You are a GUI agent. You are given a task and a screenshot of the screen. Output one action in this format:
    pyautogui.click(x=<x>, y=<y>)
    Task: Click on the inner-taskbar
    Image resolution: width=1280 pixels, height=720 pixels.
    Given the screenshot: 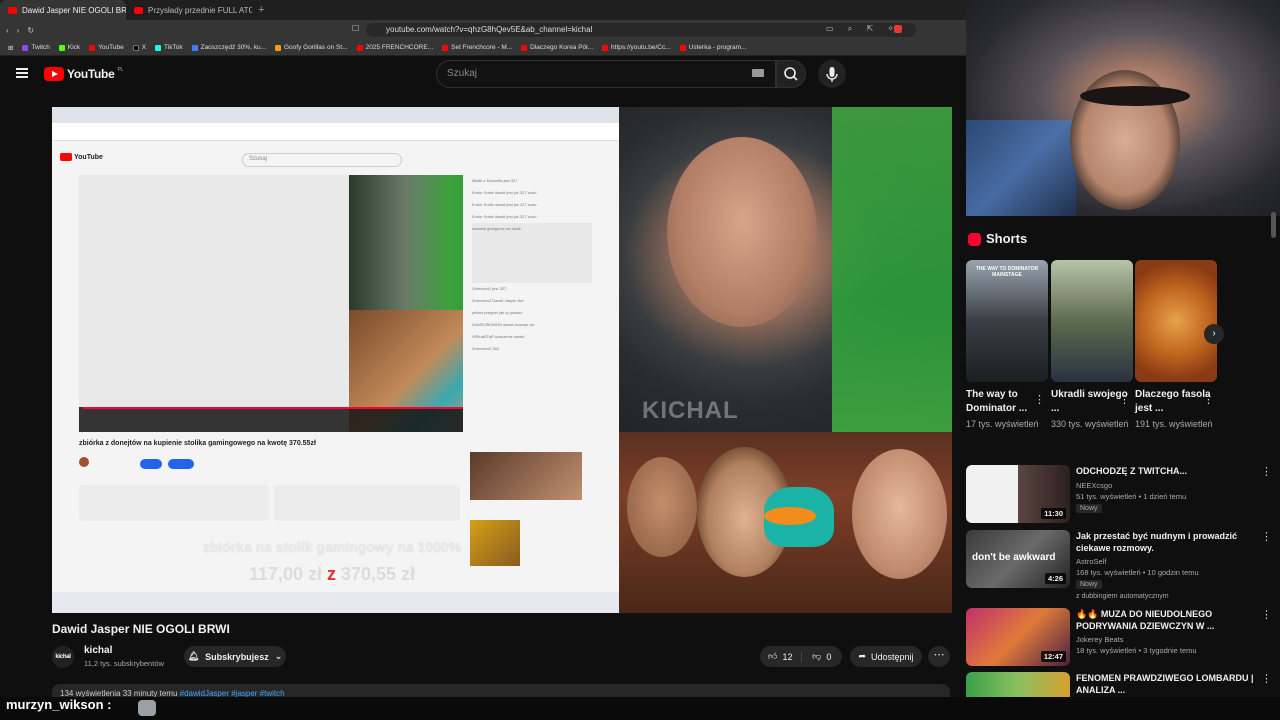 What is the action you would take?
    pyautogui.click(x=335, y=602)
    